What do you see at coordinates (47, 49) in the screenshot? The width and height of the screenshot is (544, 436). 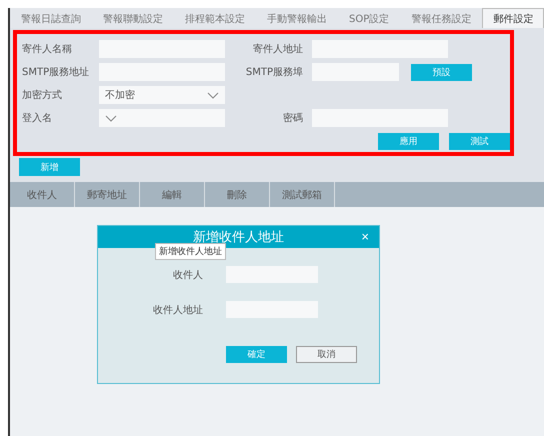 I see `field-label: 寄件人名稱` at bounding box center [47, 49].